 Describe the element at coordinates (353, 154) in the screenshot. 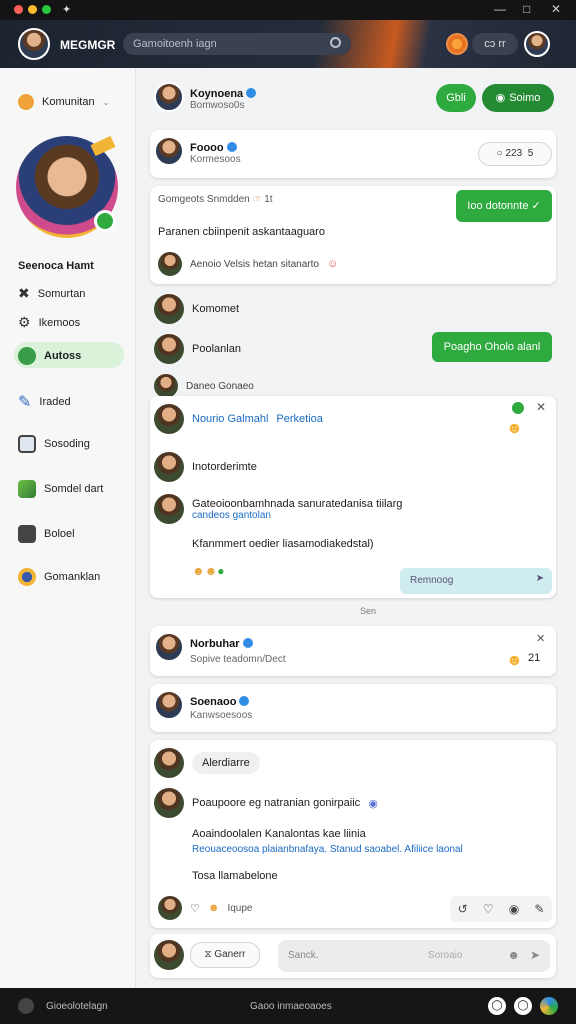

I see `post-card: Foooo Kormesoos ○ 223 5` at that location.